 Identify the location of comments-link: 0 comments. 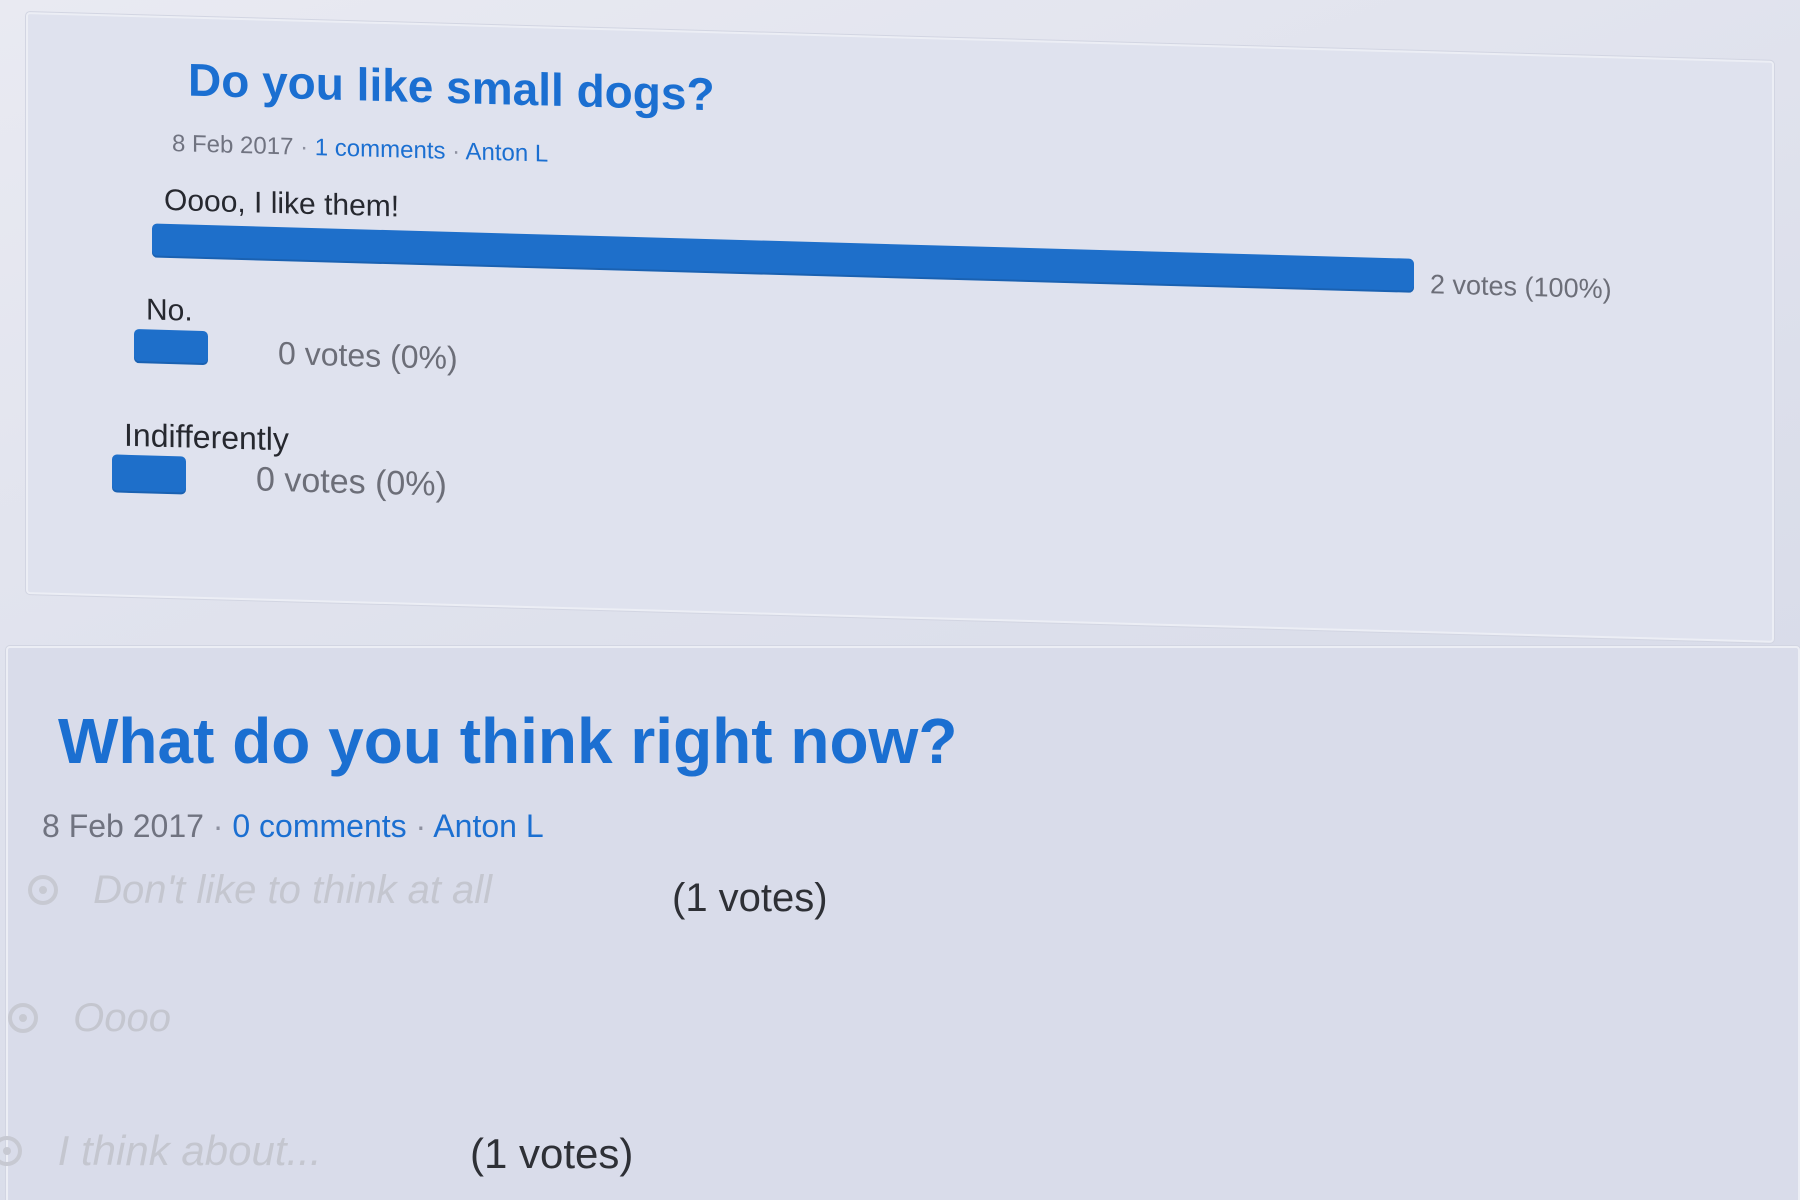
(319, 826).